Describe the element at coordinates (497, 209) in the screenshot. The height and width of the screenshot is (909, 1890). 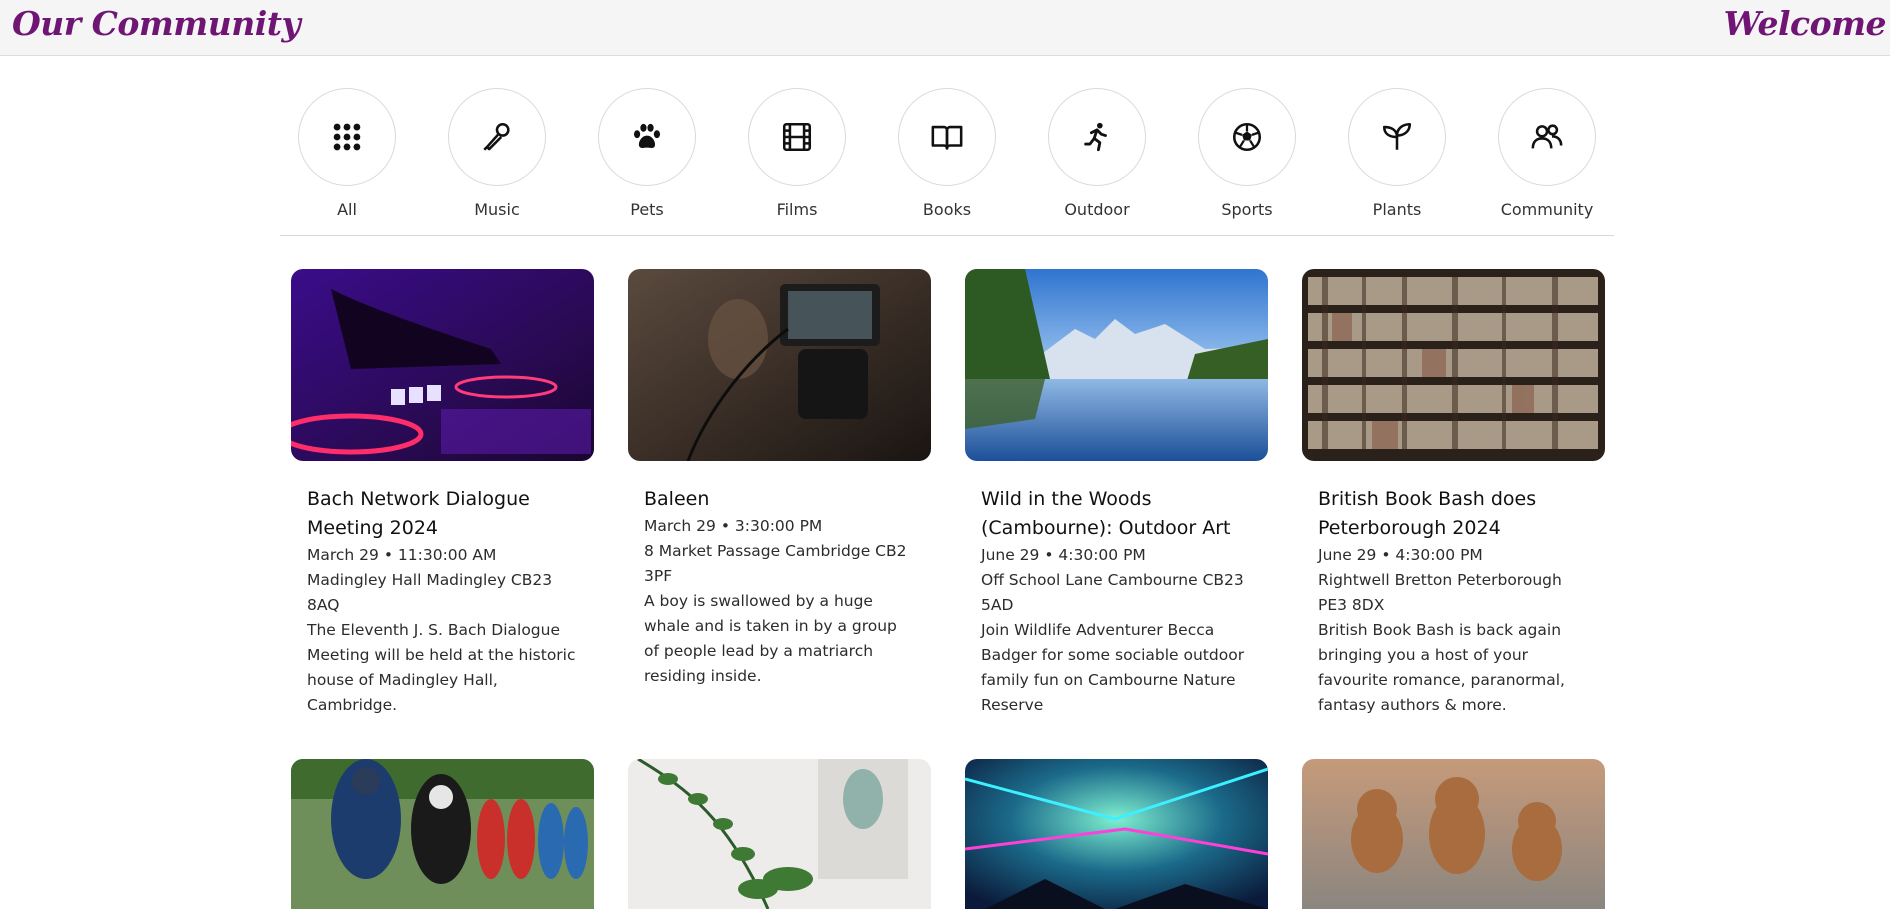
I see `category-label: Music` at that location.